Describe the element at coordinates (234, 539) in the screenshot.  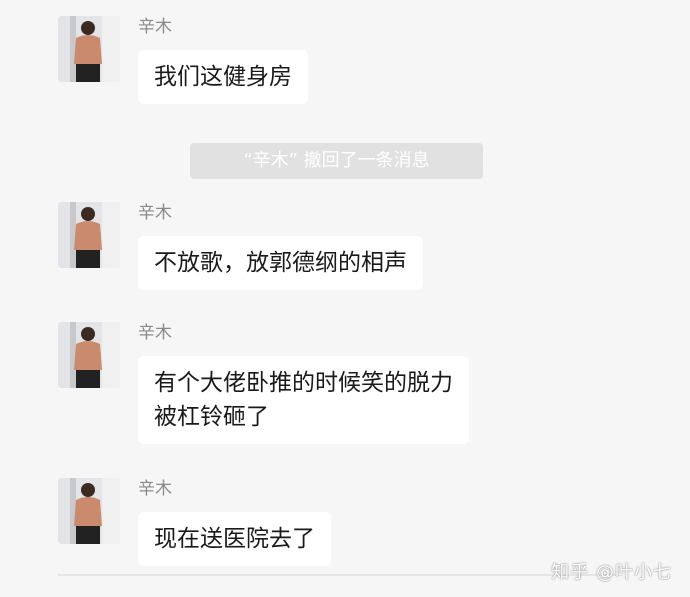
I see `message-bubble: 现在送医院去了` at that location.